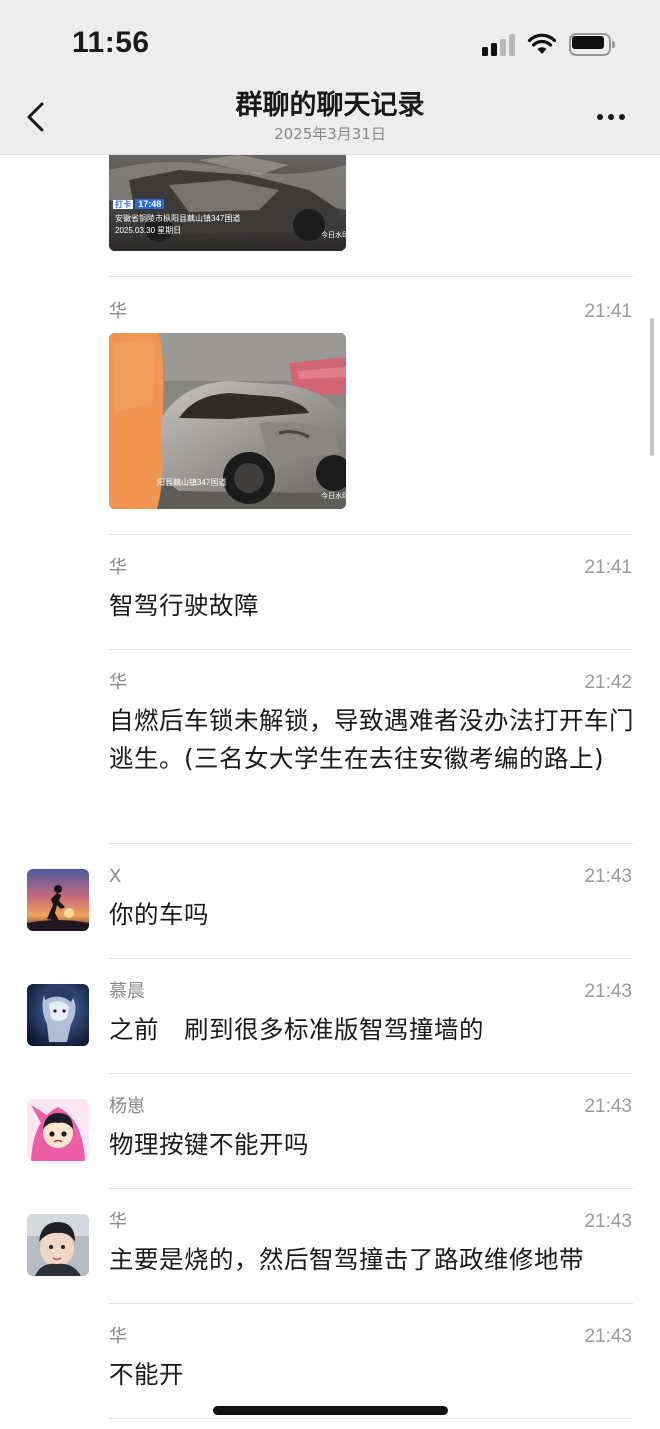 Image resolution: width=660 pixels, height=1429 pixels. Describe the element at coordinates (652, 387) in the screenshot. I see `scrollbar` at that location.